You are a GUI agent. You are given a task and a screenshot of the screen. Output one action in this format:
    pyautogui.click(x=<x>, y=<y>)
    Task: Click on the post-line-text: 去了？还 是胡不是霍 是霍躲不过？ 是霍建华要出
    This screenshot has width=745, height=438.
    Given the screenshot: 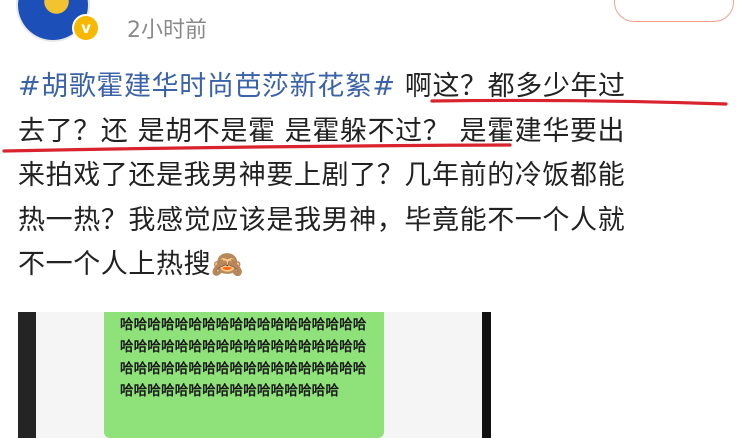 What is the action you would take?
    pyautogui.click(x=322, y=131)
    